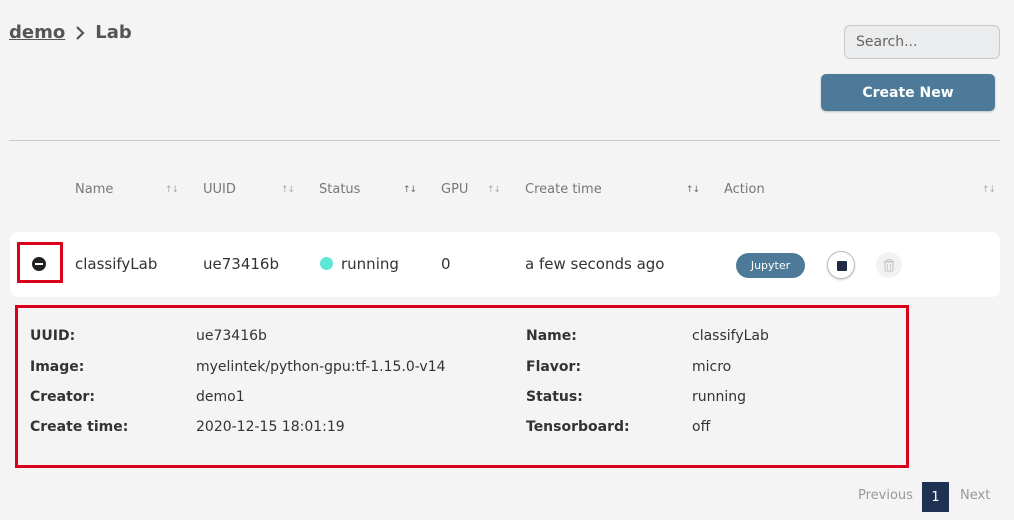 Image resolution: width=1014 pixels, height=520 pixels. What do you see at coordinates (719, 397) in the screenshot?
I see `detail-value-status: running` at bounding box center [719, 397].